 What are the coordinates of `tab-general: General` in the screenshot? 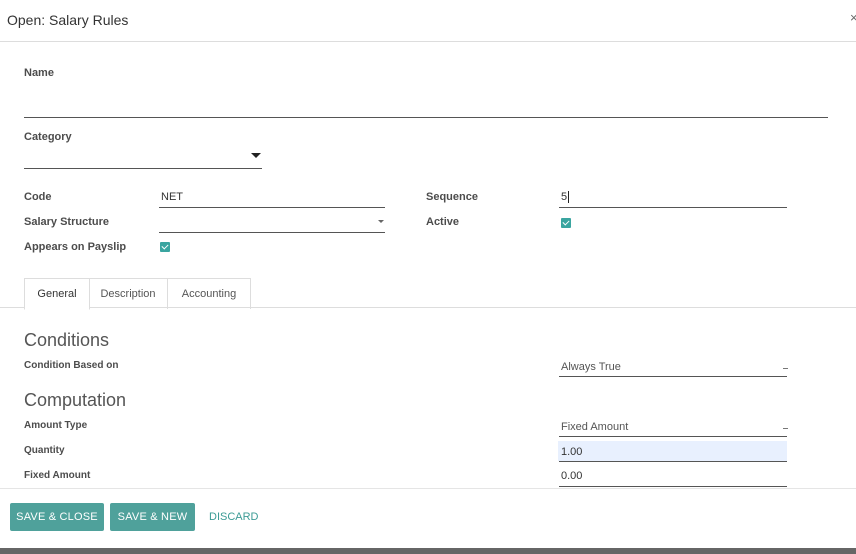 It's located at (57, 294).